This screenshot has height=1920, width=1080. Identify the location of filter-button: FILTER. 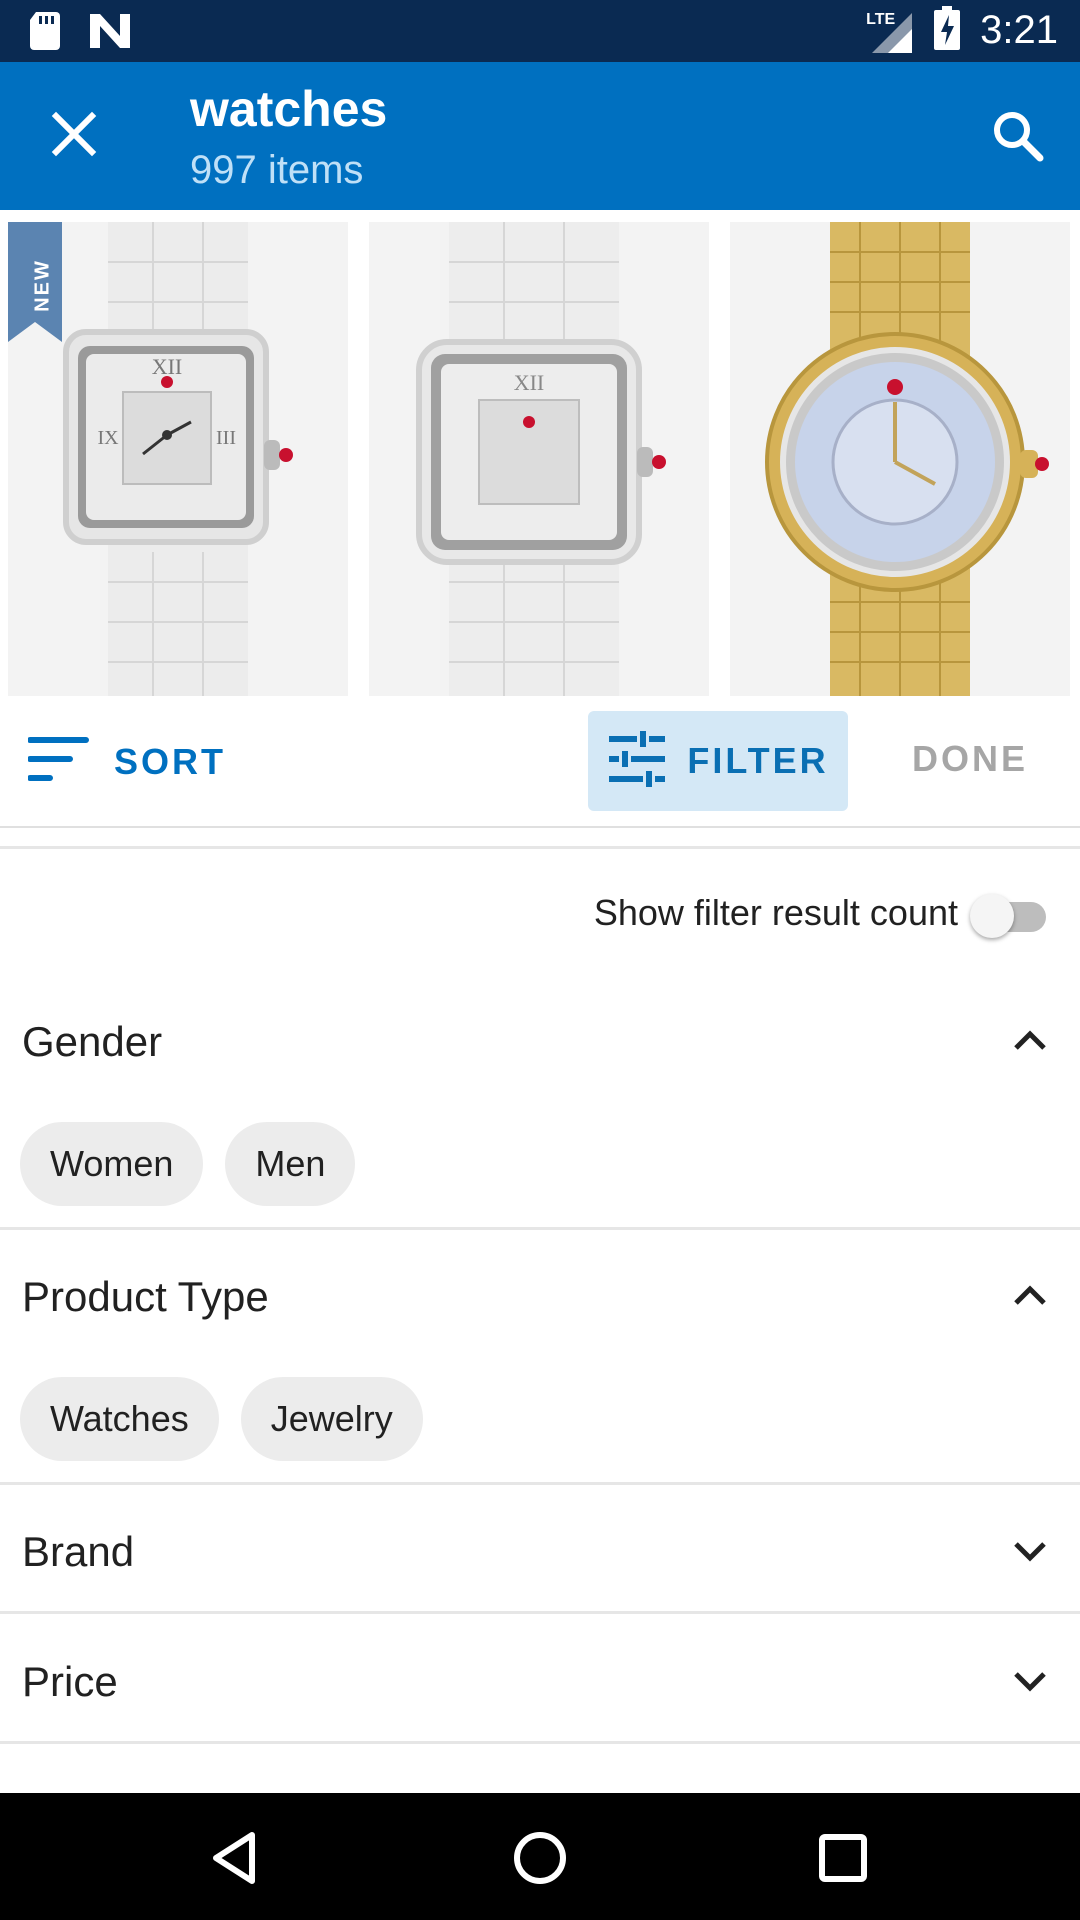
(718, 761).